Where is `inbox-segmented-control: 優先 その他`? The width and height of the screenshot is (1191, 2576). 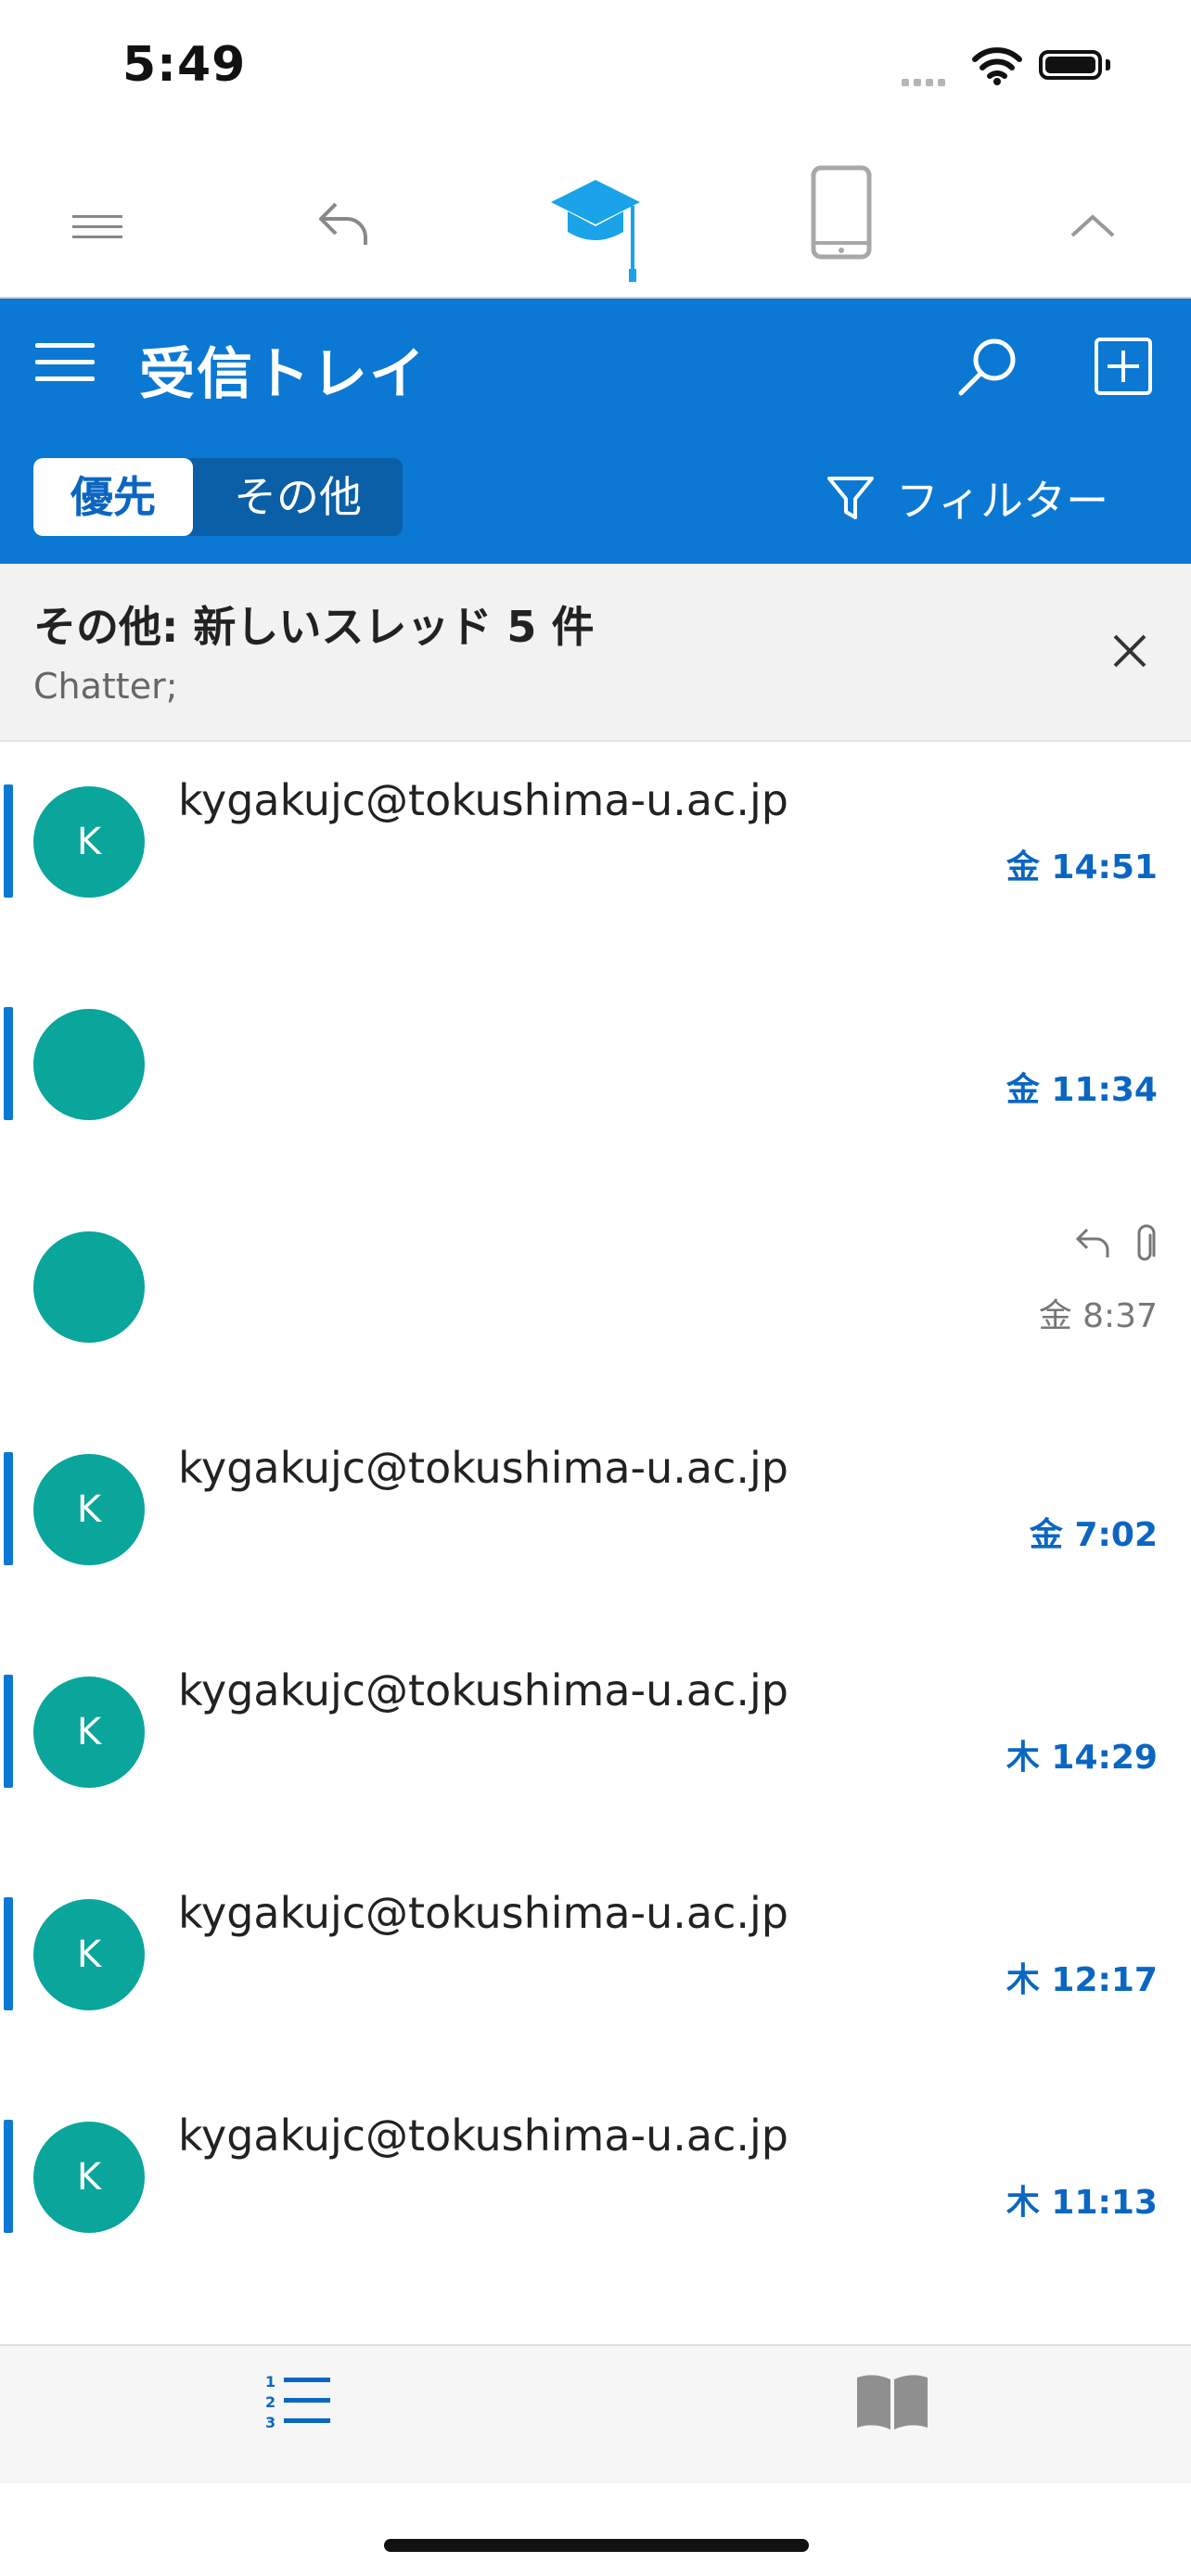
inbox-segmented-control: 優先 その他 is located at coordinates (218, 497).